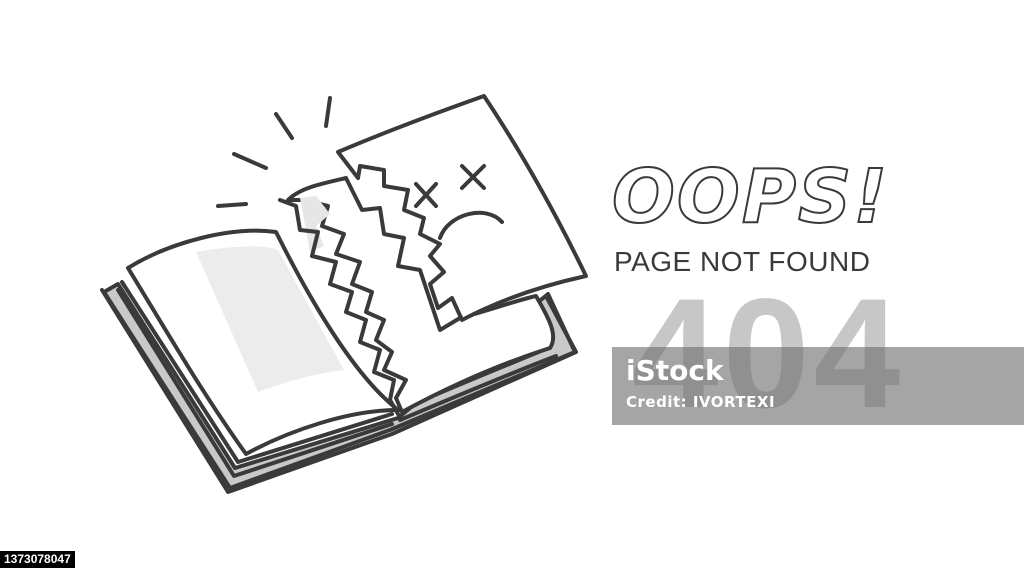 This screenshot has width=1024, height=580. Describe the element at coordinates (750, 197) in the screenshot. I see `headline: OOPS!` at that location.